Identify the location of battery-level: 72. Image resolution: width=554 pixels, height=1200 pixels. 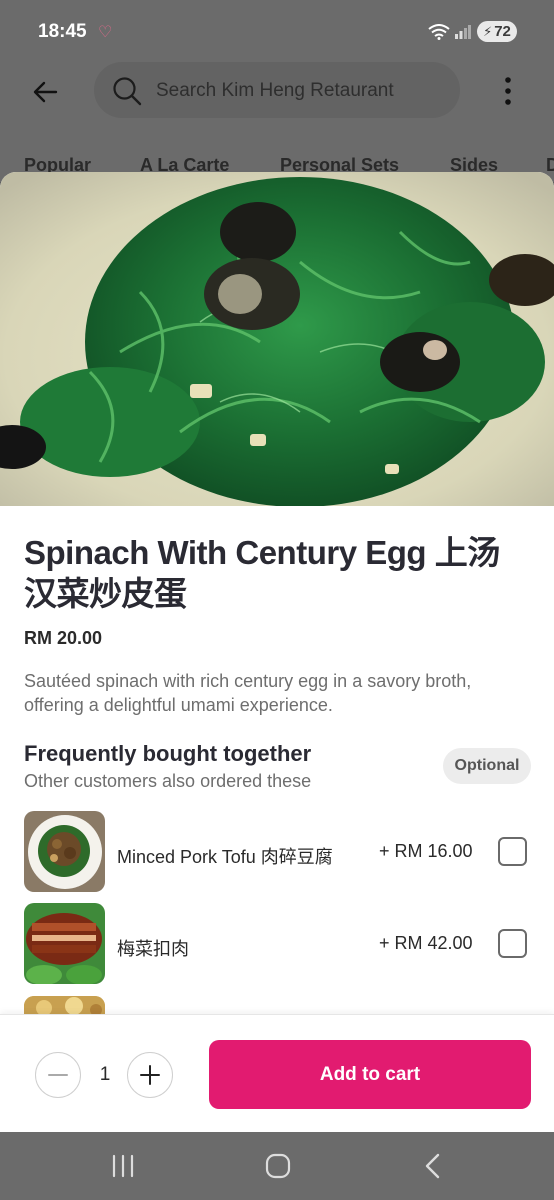
(502, 31).